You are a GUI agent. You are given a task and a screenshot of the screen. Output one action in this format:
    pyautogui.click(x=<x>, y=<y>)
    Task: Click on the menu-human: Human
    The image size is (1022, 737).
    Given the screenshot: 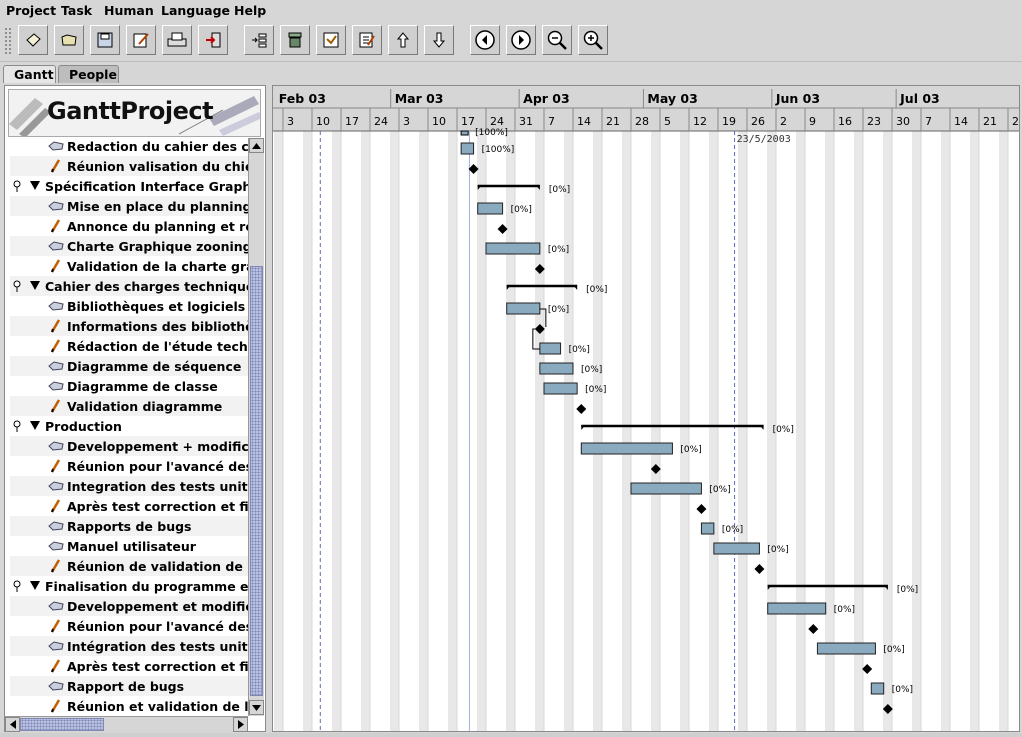 What is the action you would take?
    pyautogui.click(x=129, y=10)
    